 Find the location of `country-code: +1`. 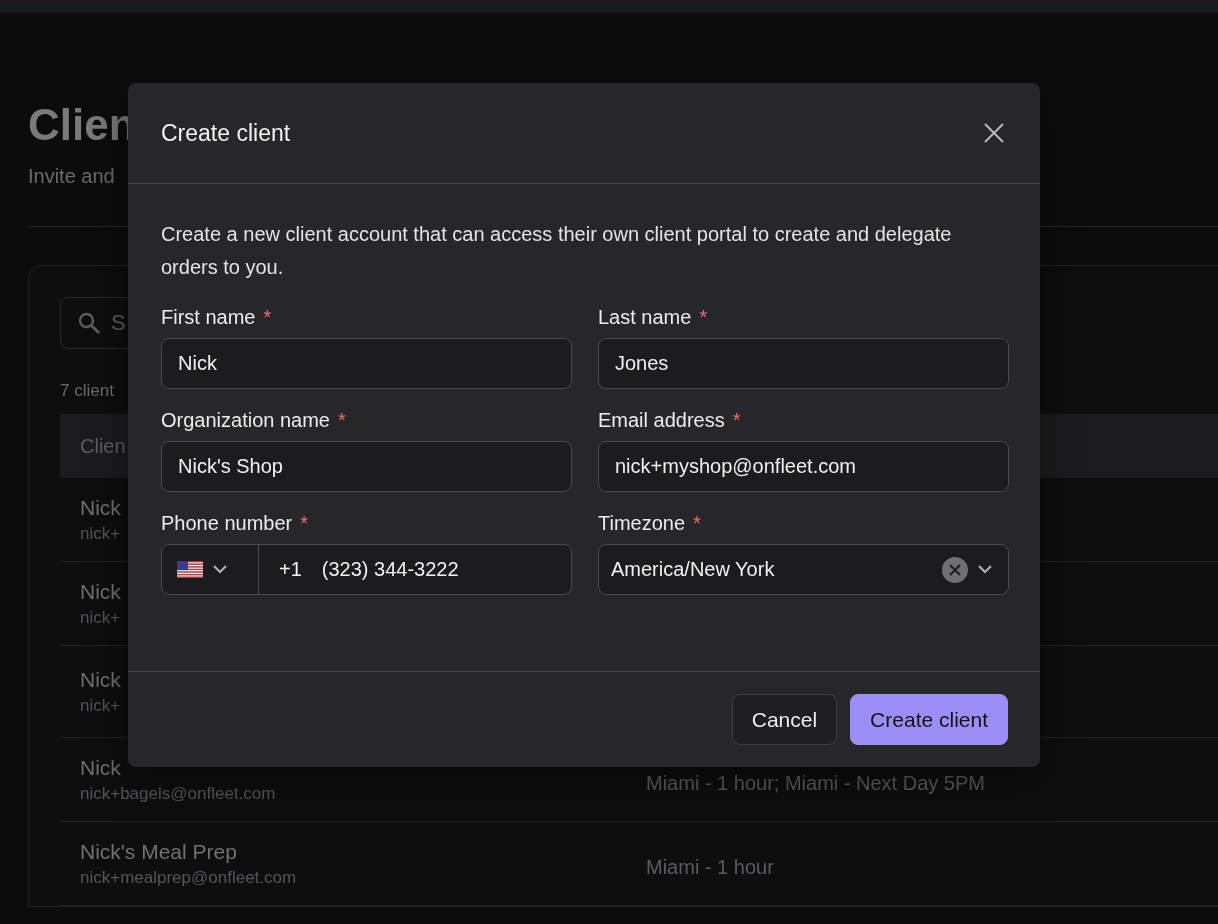

country-code: +1 is located at coordinates (290, 569).